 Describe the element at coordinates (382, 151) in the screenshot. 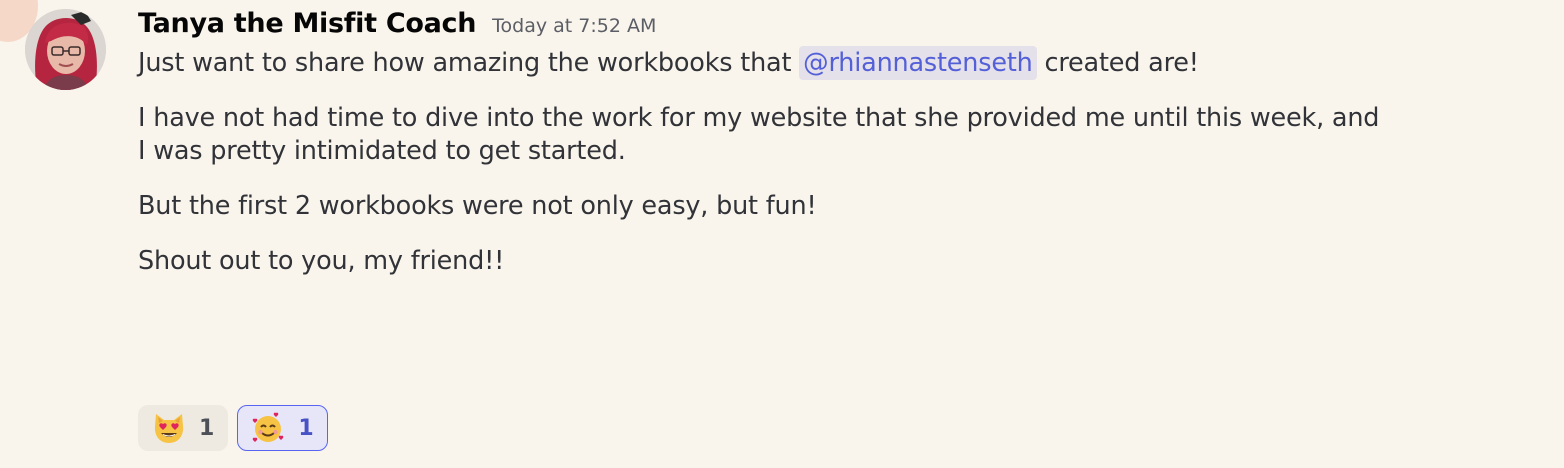

I see `message-line: I was pretty intimidated to get started.` at that location.